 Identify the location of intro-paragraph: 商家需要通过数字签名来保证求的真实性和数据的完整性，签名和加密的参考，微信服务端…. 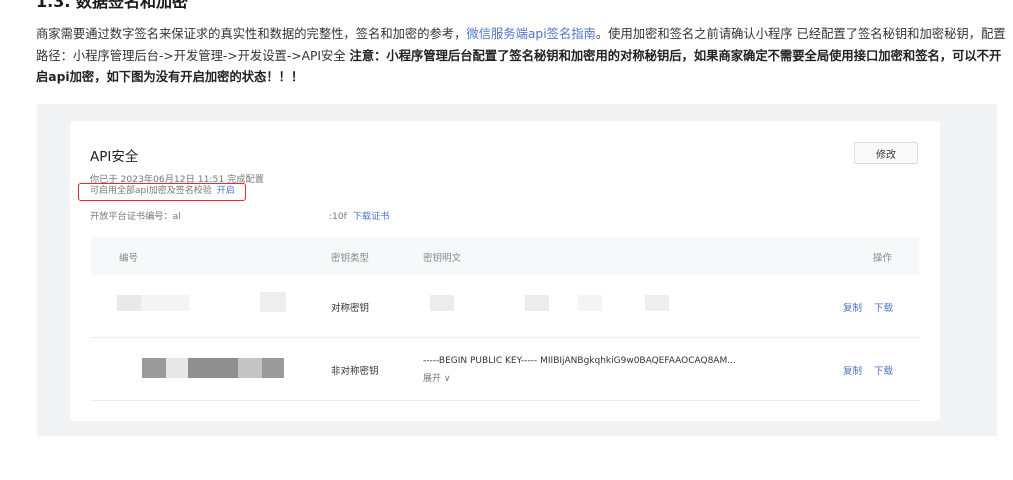
(521, 56).